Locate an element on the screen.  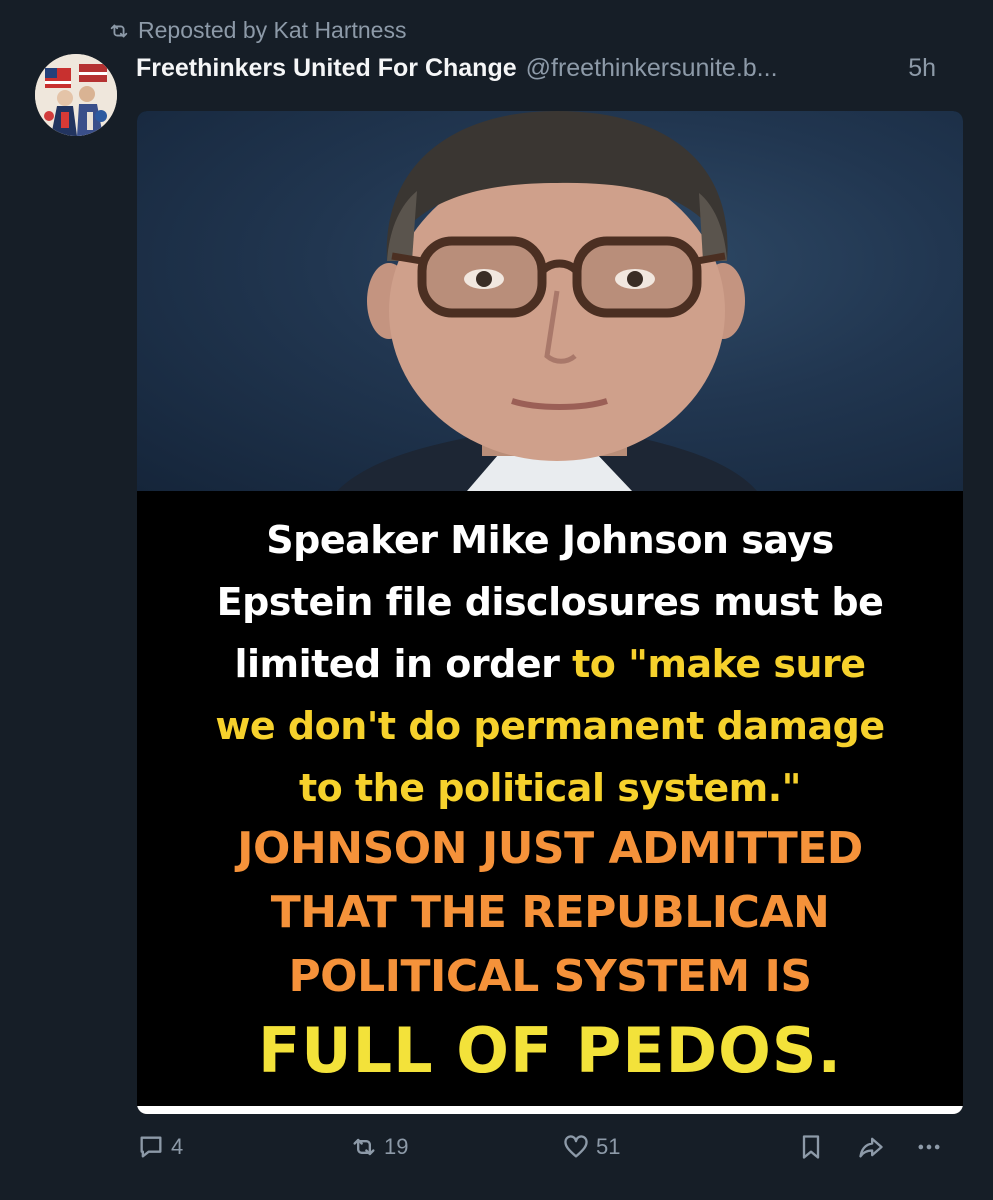
repost-count: 19 is located at coordinates (396, 1146).